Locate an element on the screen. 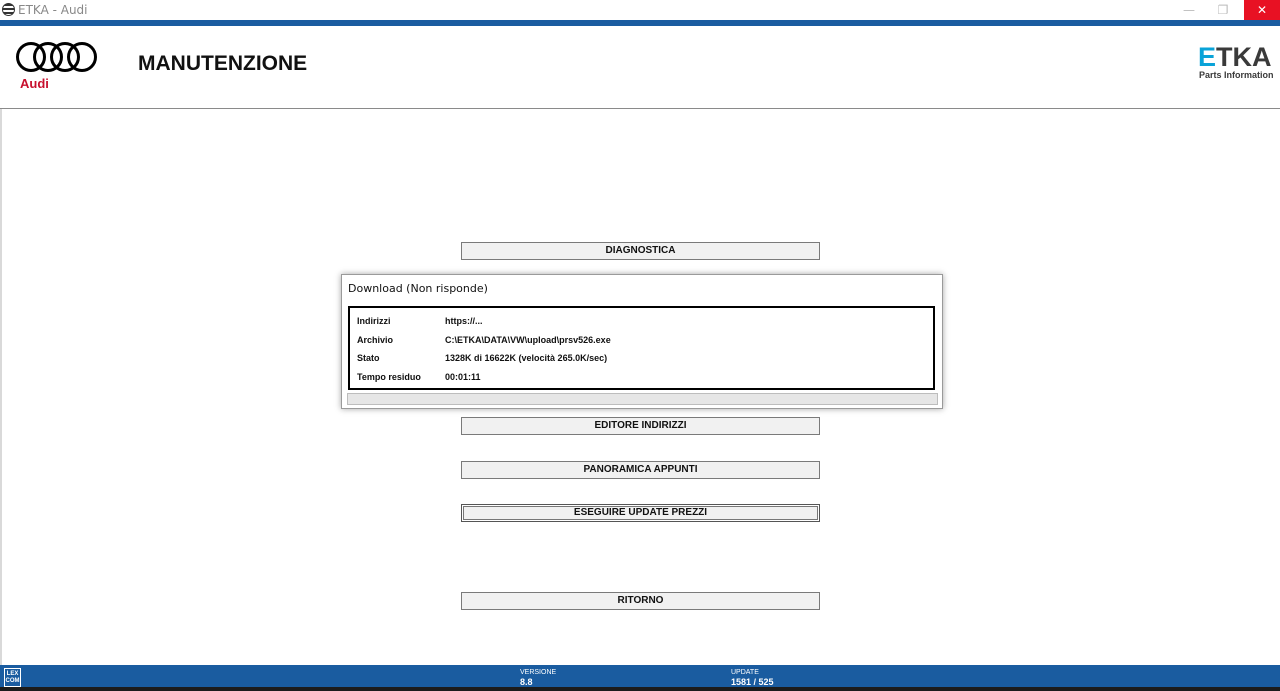 Image resolution: width=1280 pixels, height=691 pixels. maximize-button: ❐ is located at coordinates (1223, 10).